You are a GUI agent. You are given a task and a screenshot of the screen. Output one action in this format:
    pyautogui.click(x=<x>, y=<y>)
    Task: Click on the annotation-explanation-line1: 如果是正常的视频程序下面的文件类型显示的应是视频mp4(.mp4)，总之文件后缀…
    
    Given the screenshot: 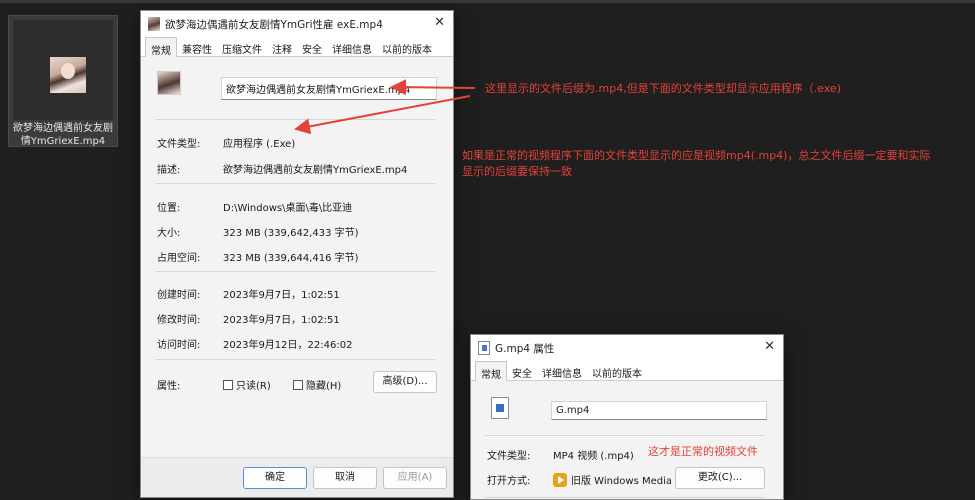 What is the action you would take?
    pyautogui.click(x=696, y=155)
    